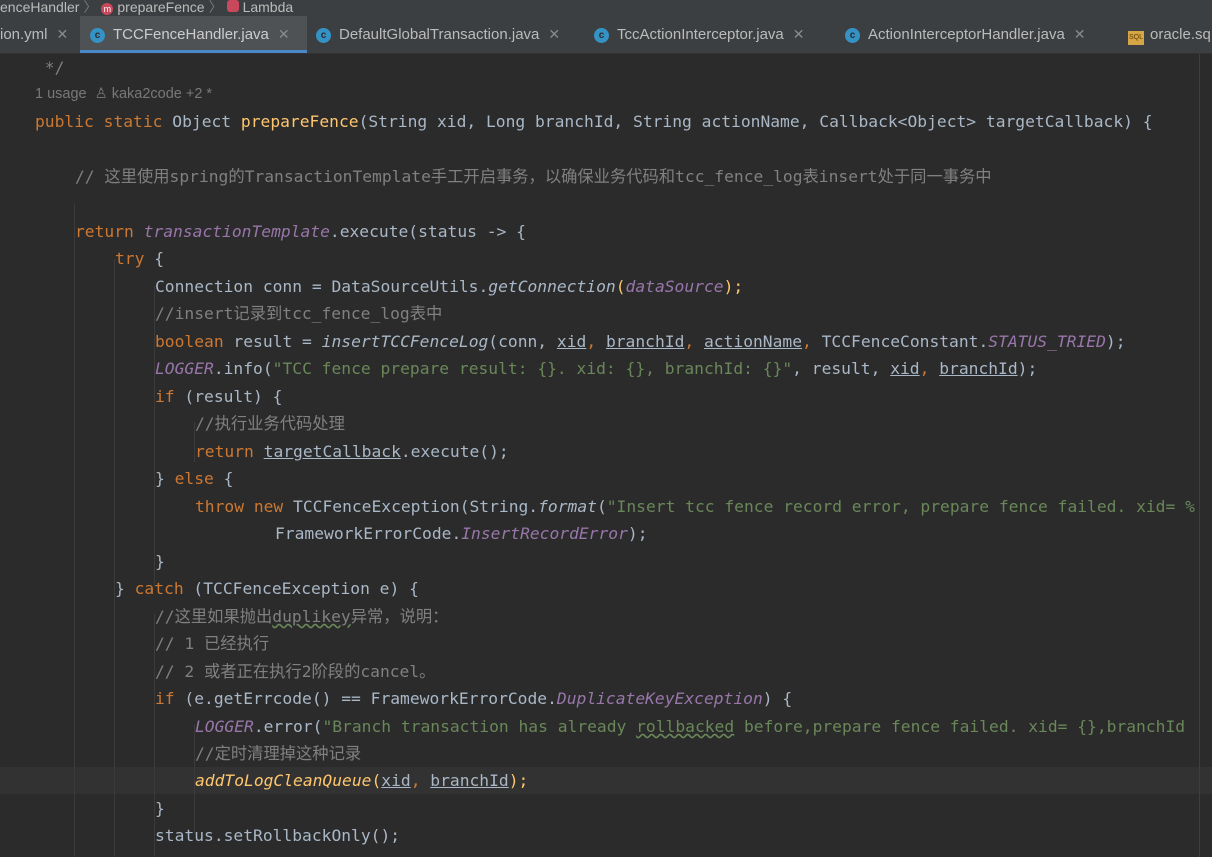 Image resolution: width=1212 pixels, height=857 pixels. Describe the element at coordinates (365, 698) in the screenshot. I see `code-text: (e.getErrcode() == FrameworkErrorCode.` at that location.